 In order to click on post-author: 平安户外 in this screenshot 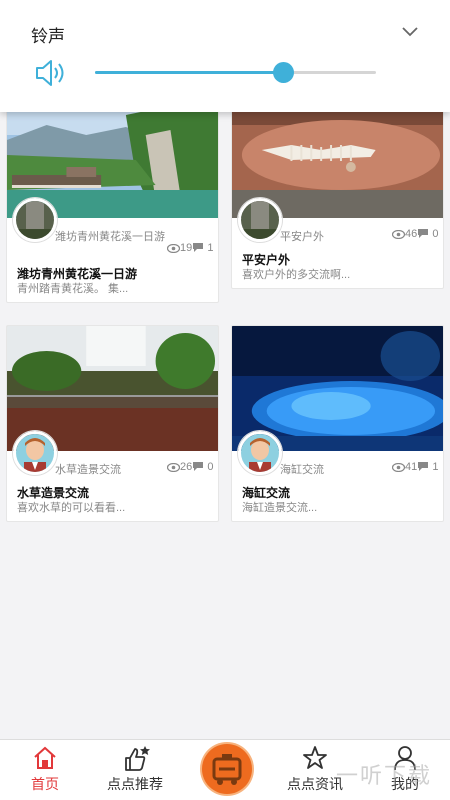, I will do `click(302, 237)`.